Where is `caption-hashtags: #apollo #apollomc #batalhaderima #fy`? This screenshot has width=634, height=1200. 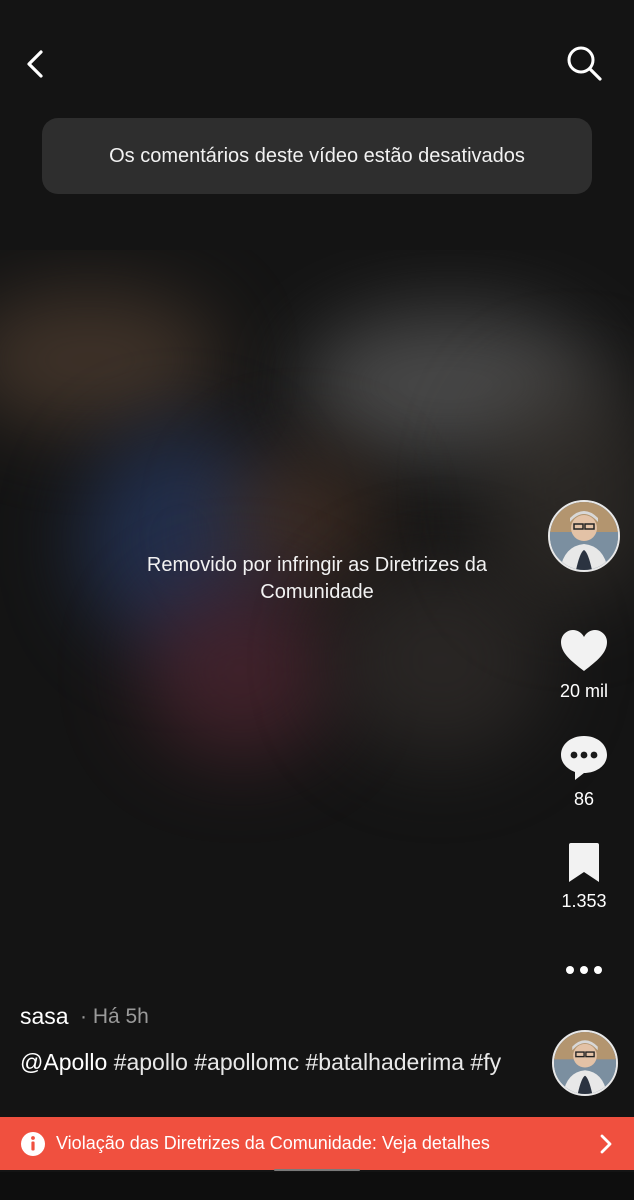 caption-hashtags: #apollo #apollomc #batalhaderima #fy is located at coordinates (307, 1062).